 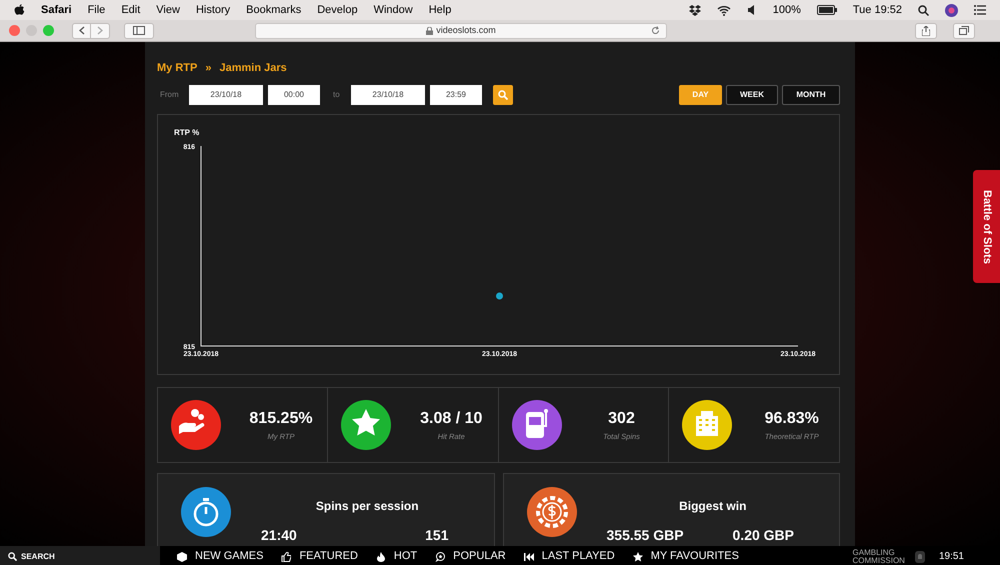 I want to click on hand-coin-icon, so click(x=196, y=425).